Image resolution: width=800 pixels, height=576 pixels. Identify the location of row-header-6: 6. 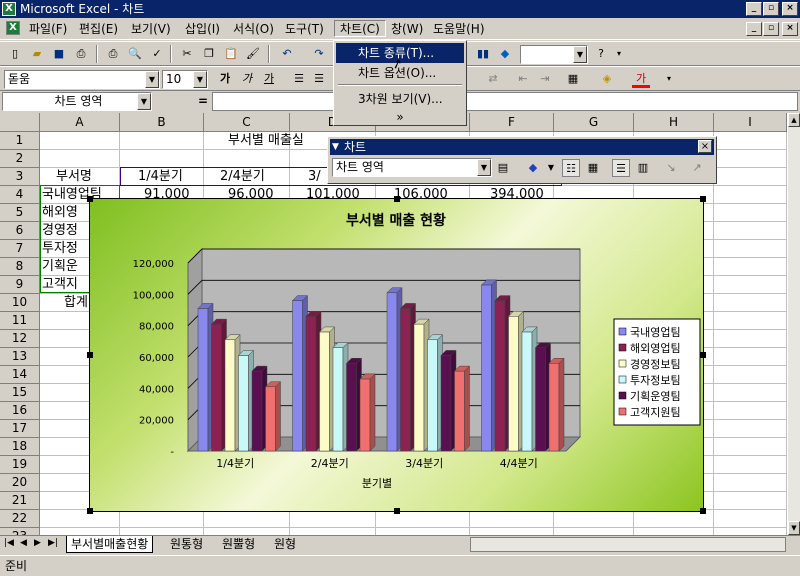
(20, 231).